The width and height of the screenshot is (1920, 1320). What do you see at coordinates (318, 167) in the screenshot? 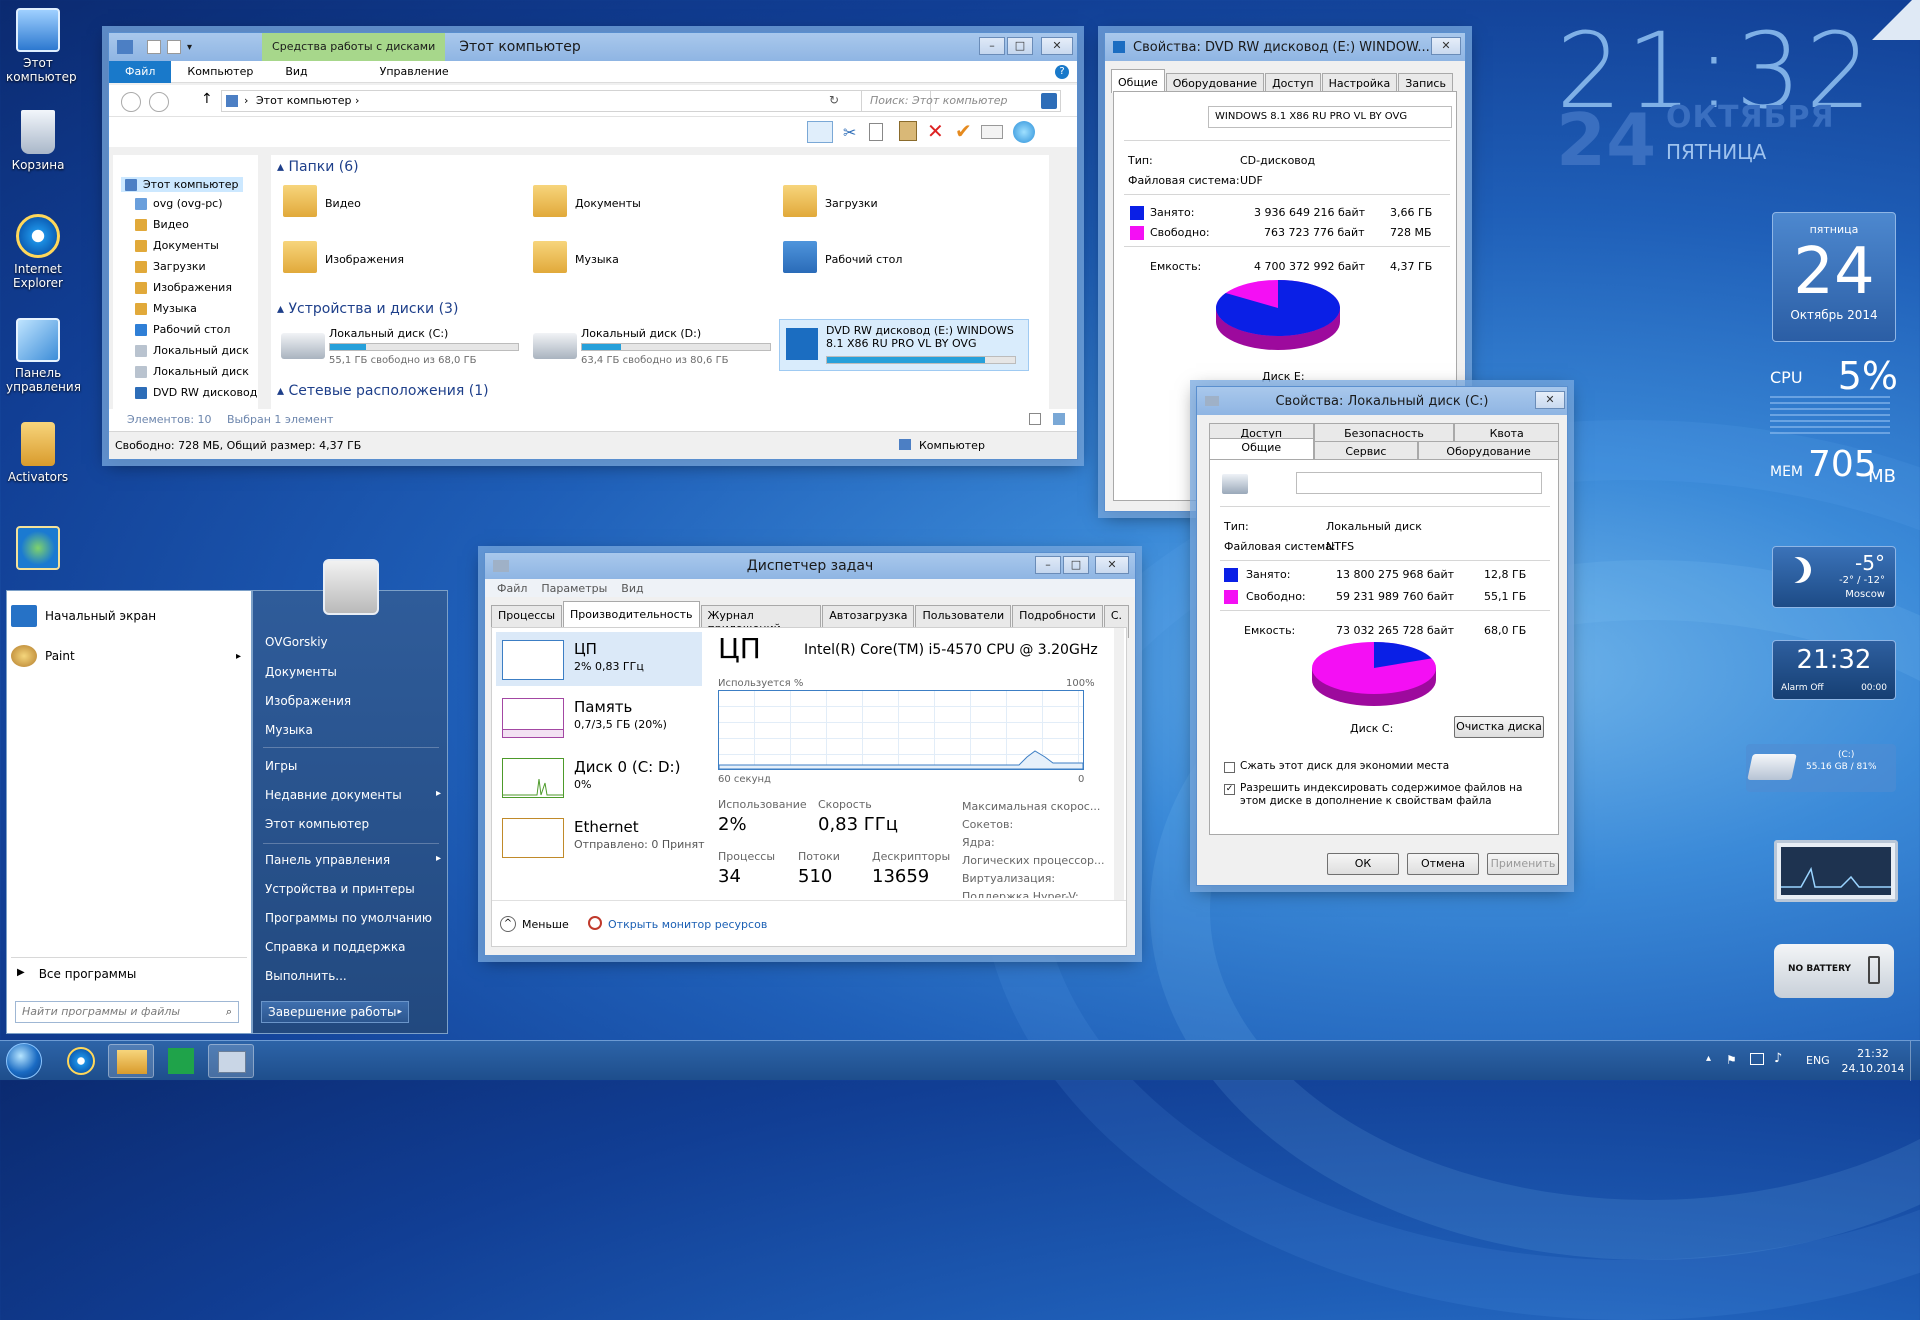
I see `folders-header: ▴ Папки (6)` at bounding box center [318, 167].